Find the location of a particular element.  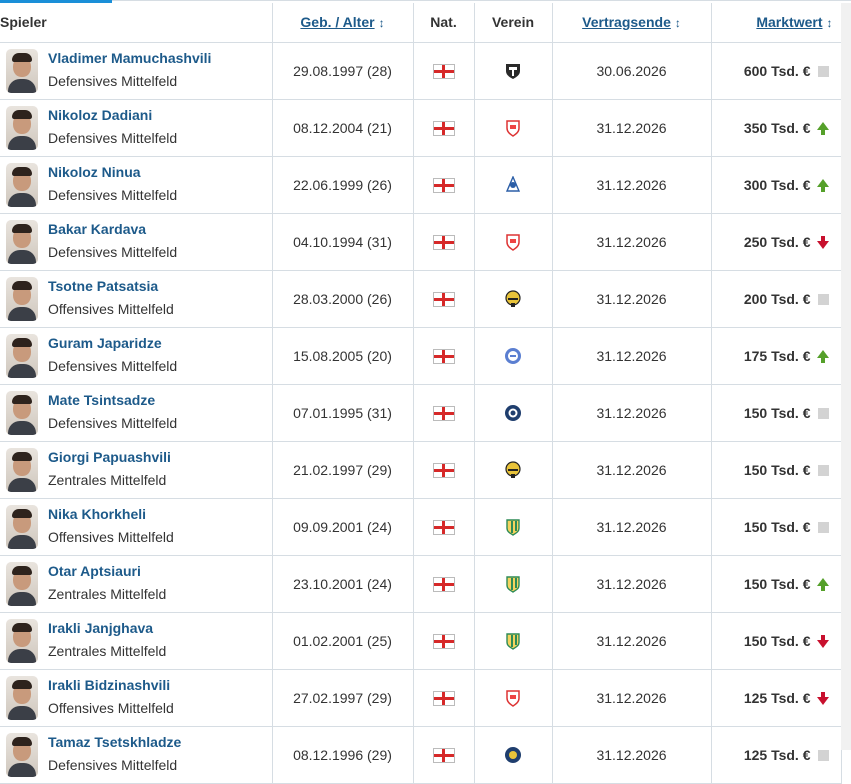

navy-round-crest-icon is located at coordinates (513, 413).